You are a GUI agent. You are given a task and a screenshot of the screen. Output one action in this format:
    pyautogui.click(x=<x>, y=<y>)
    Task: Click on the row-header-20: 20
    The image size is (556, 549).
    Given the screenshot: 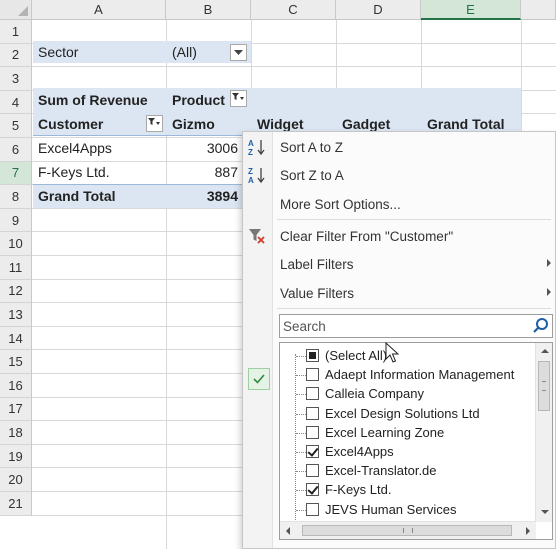 What is the action you would take?
    pyautogui.click(x=16, y=480)
    